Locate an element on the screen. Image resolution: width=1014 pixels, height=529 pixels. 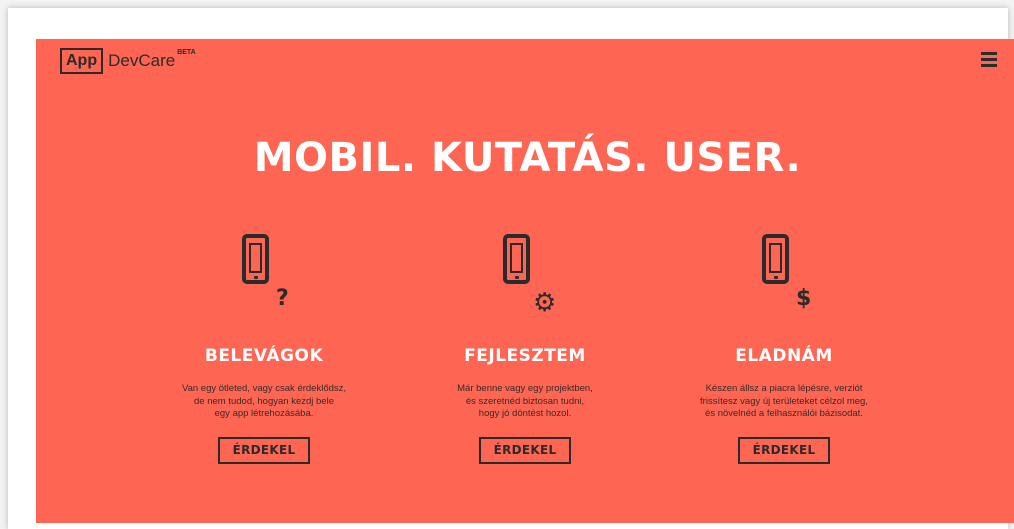
logo-name: DevCare is located at coordinates (142, 60).